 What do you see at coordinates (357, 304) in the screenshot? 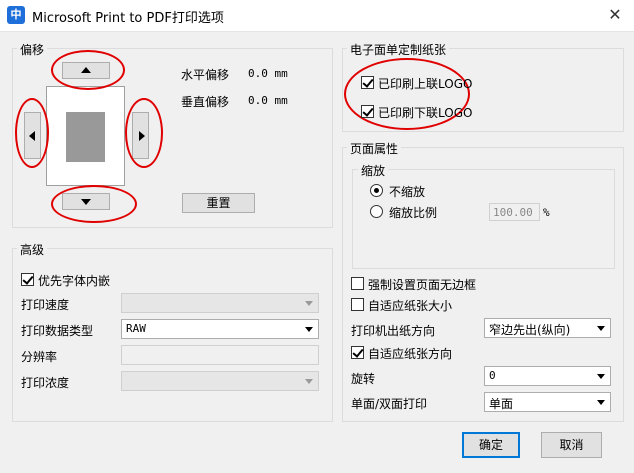
I see `auto-fit-size-checkbox` at bounding box center [357, 304].